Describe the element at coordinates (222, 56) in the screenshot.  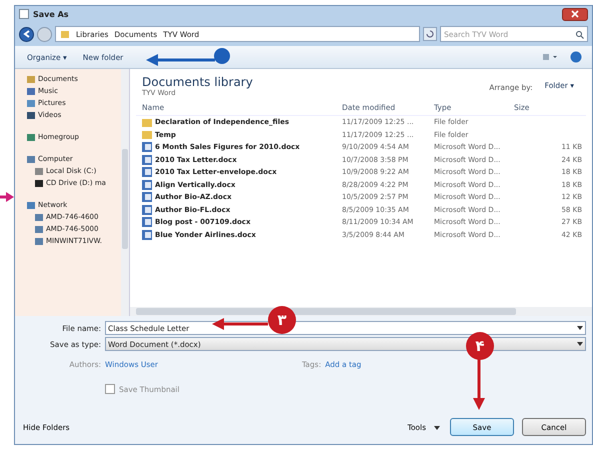
I see `step-dot` at that location.